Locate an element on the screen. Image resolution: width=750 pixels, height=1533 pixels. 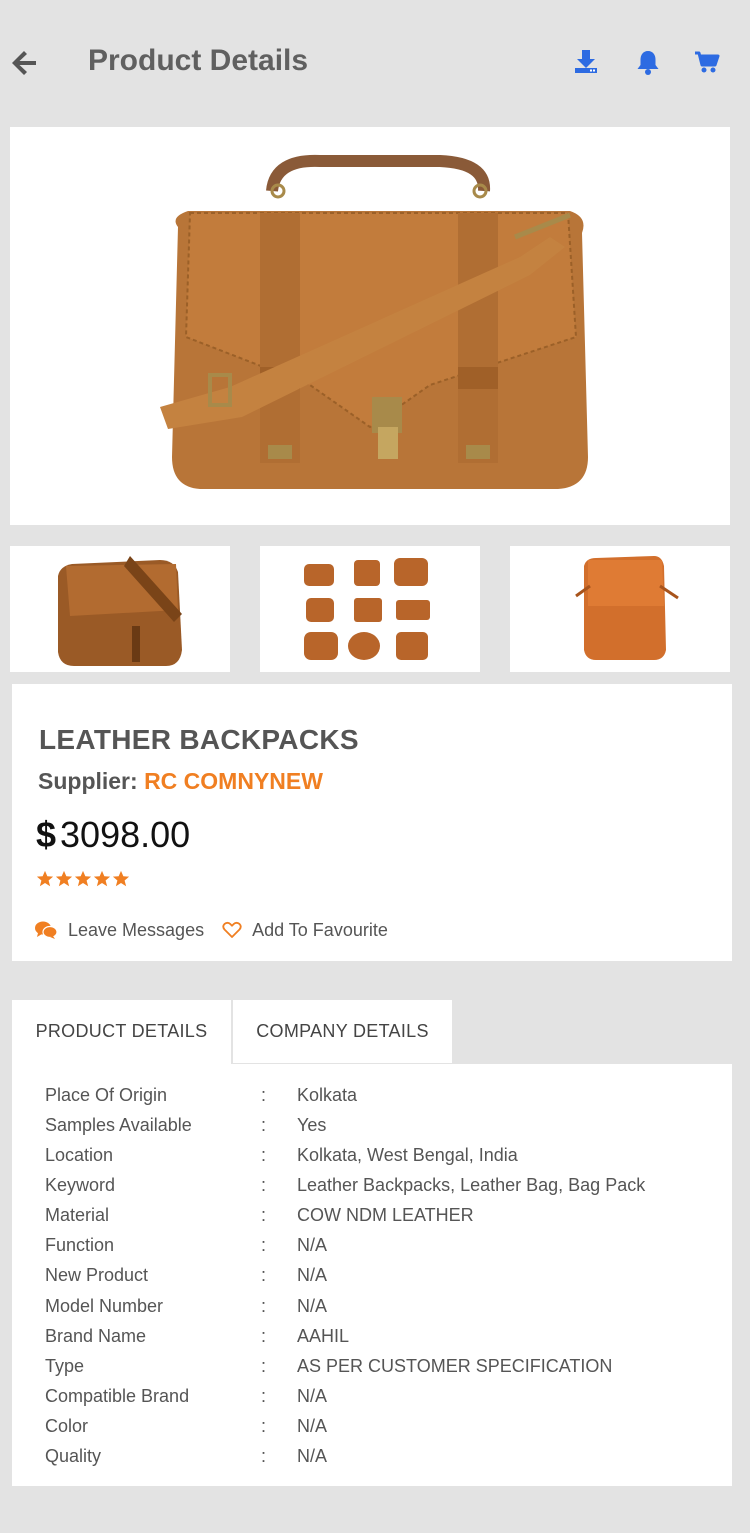
detail-label: Keyword is located at coordinates (80, 1185).